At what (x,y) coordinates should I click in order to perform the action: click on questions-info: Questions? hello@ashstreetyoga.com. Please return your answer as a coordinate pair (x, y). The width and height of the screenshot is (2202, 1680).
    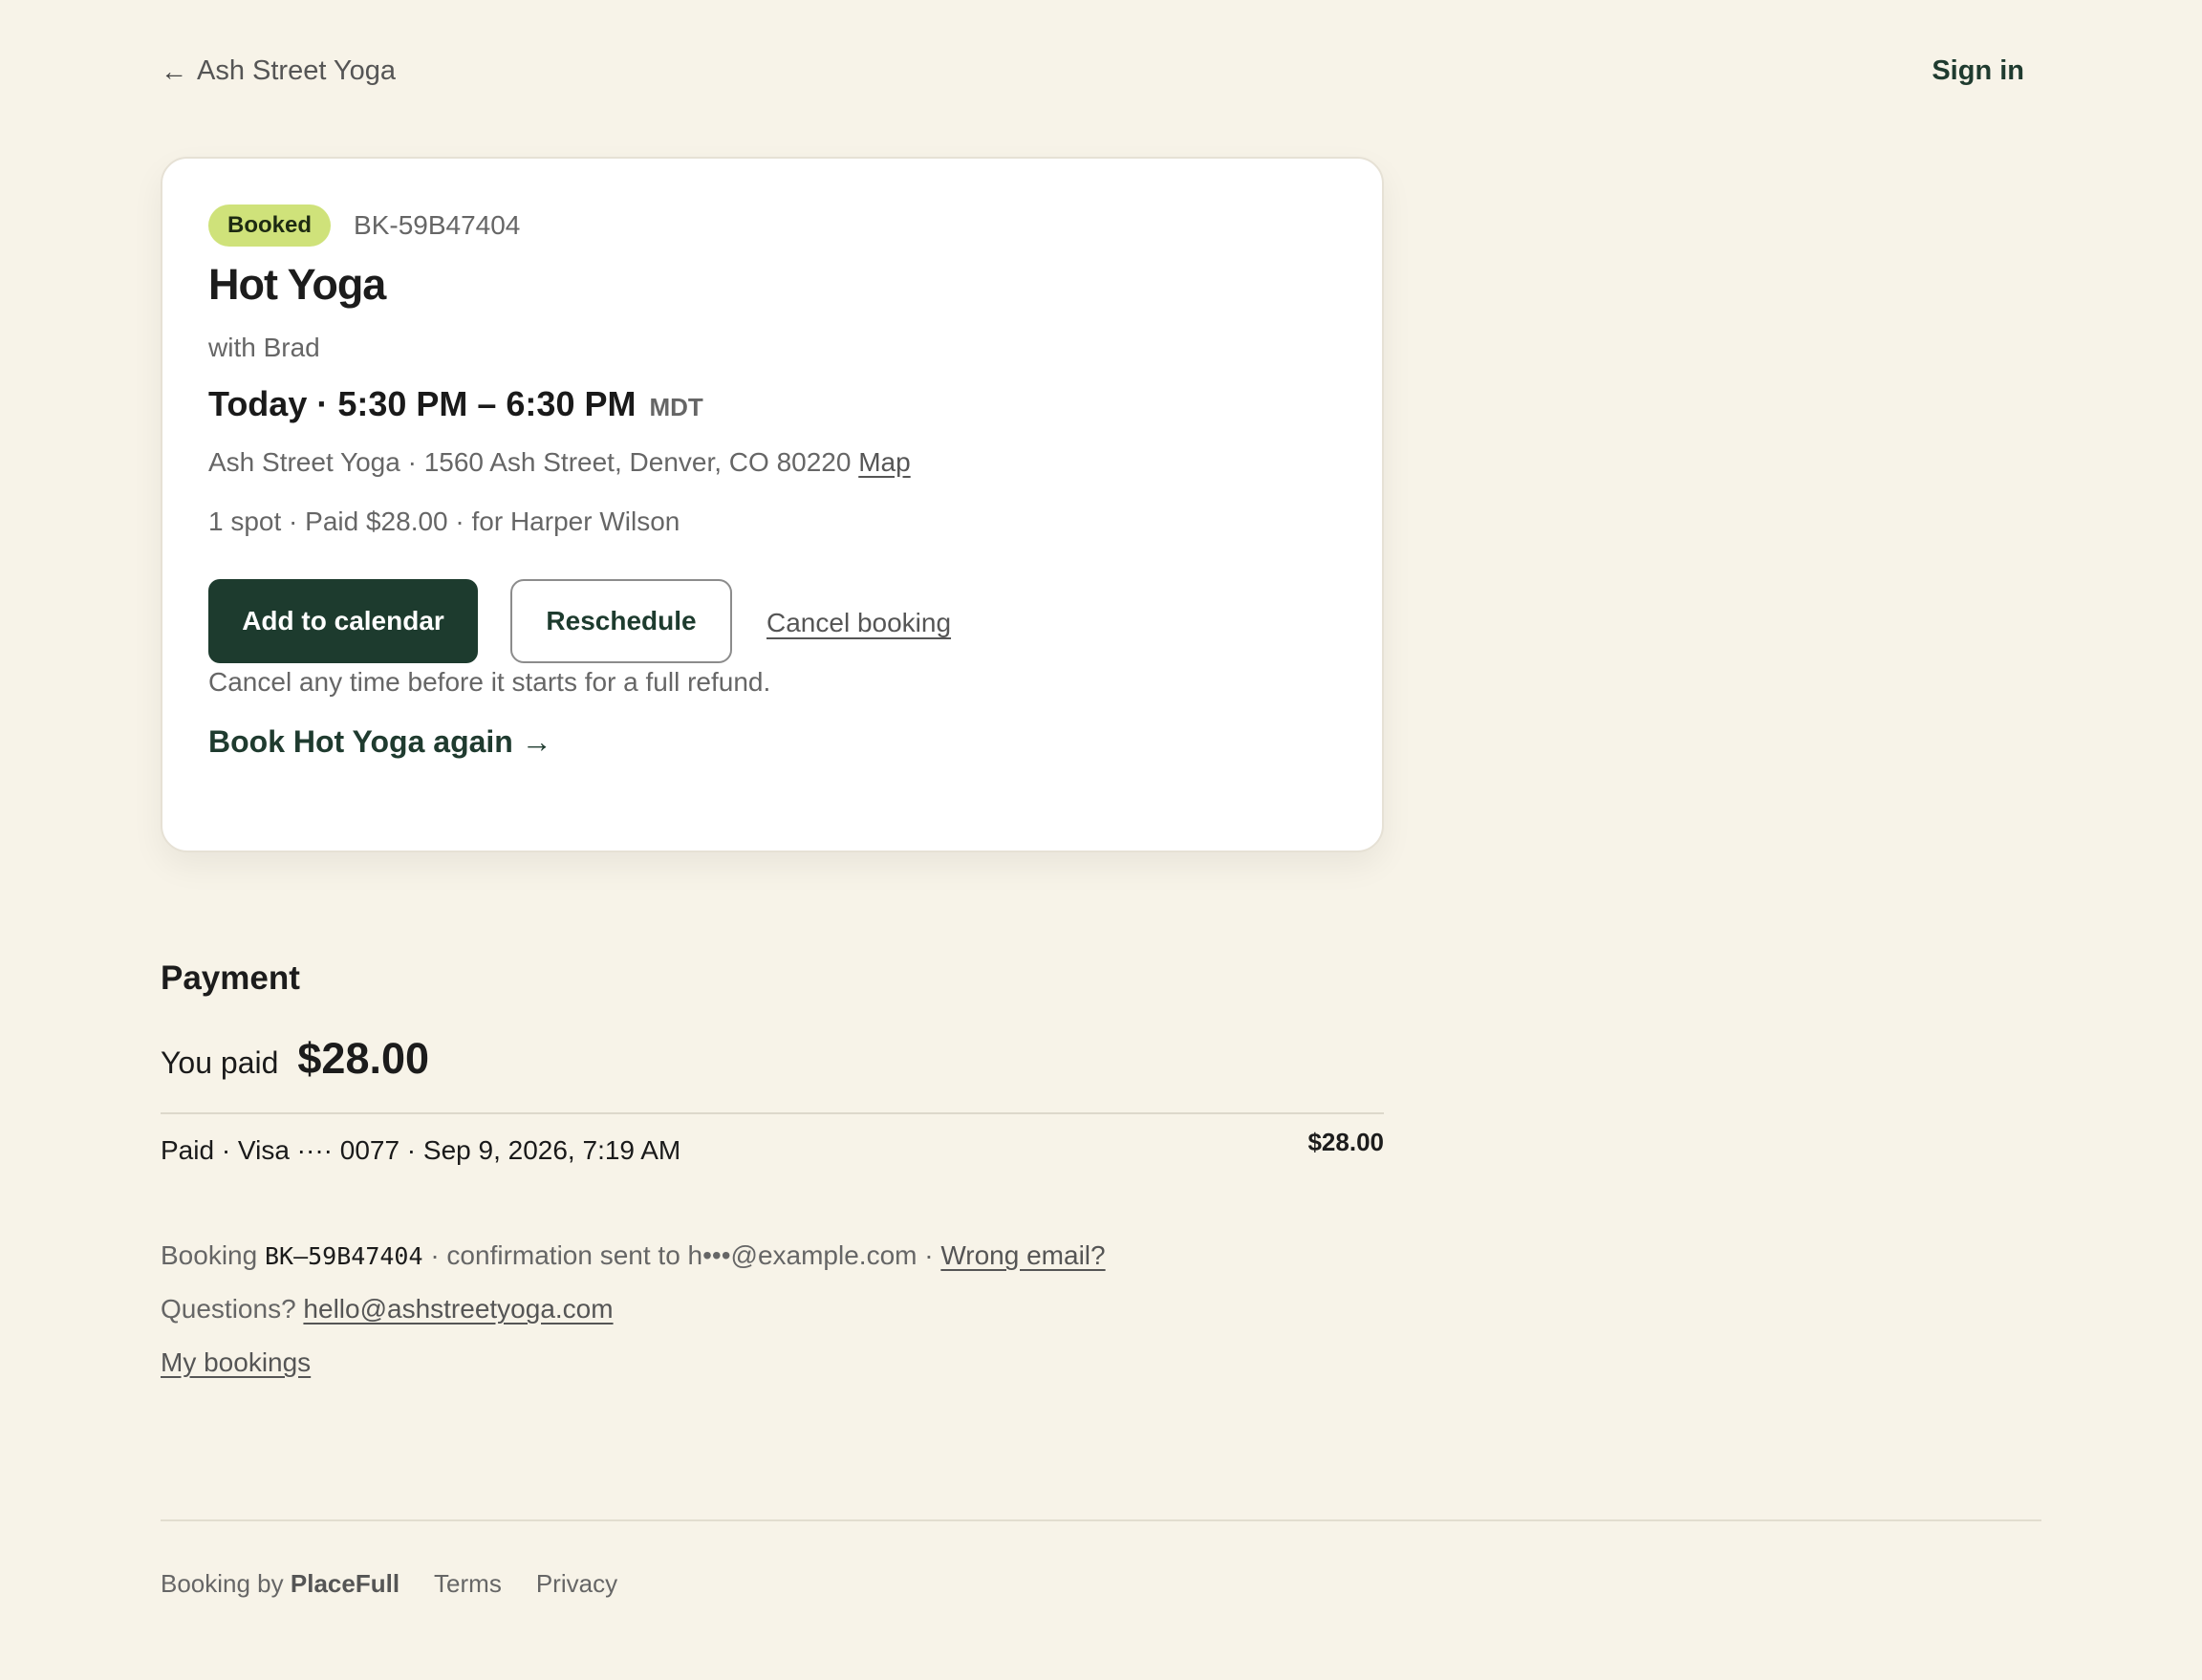
    Looking at the image, I should click on (387, 1309).